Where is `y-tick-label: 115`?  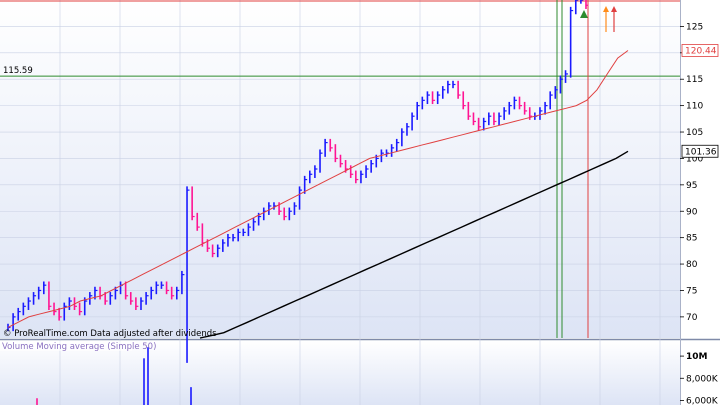
y-tick-label: 115 is located at coordinates (694, 80).